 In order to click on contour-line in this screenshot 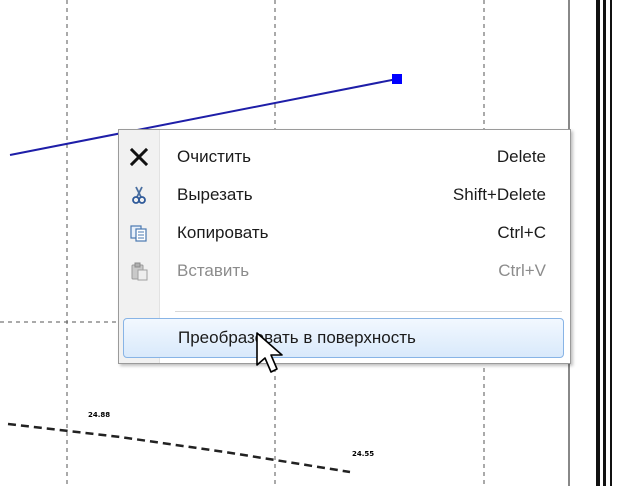, I will do `click(179, 448)`.